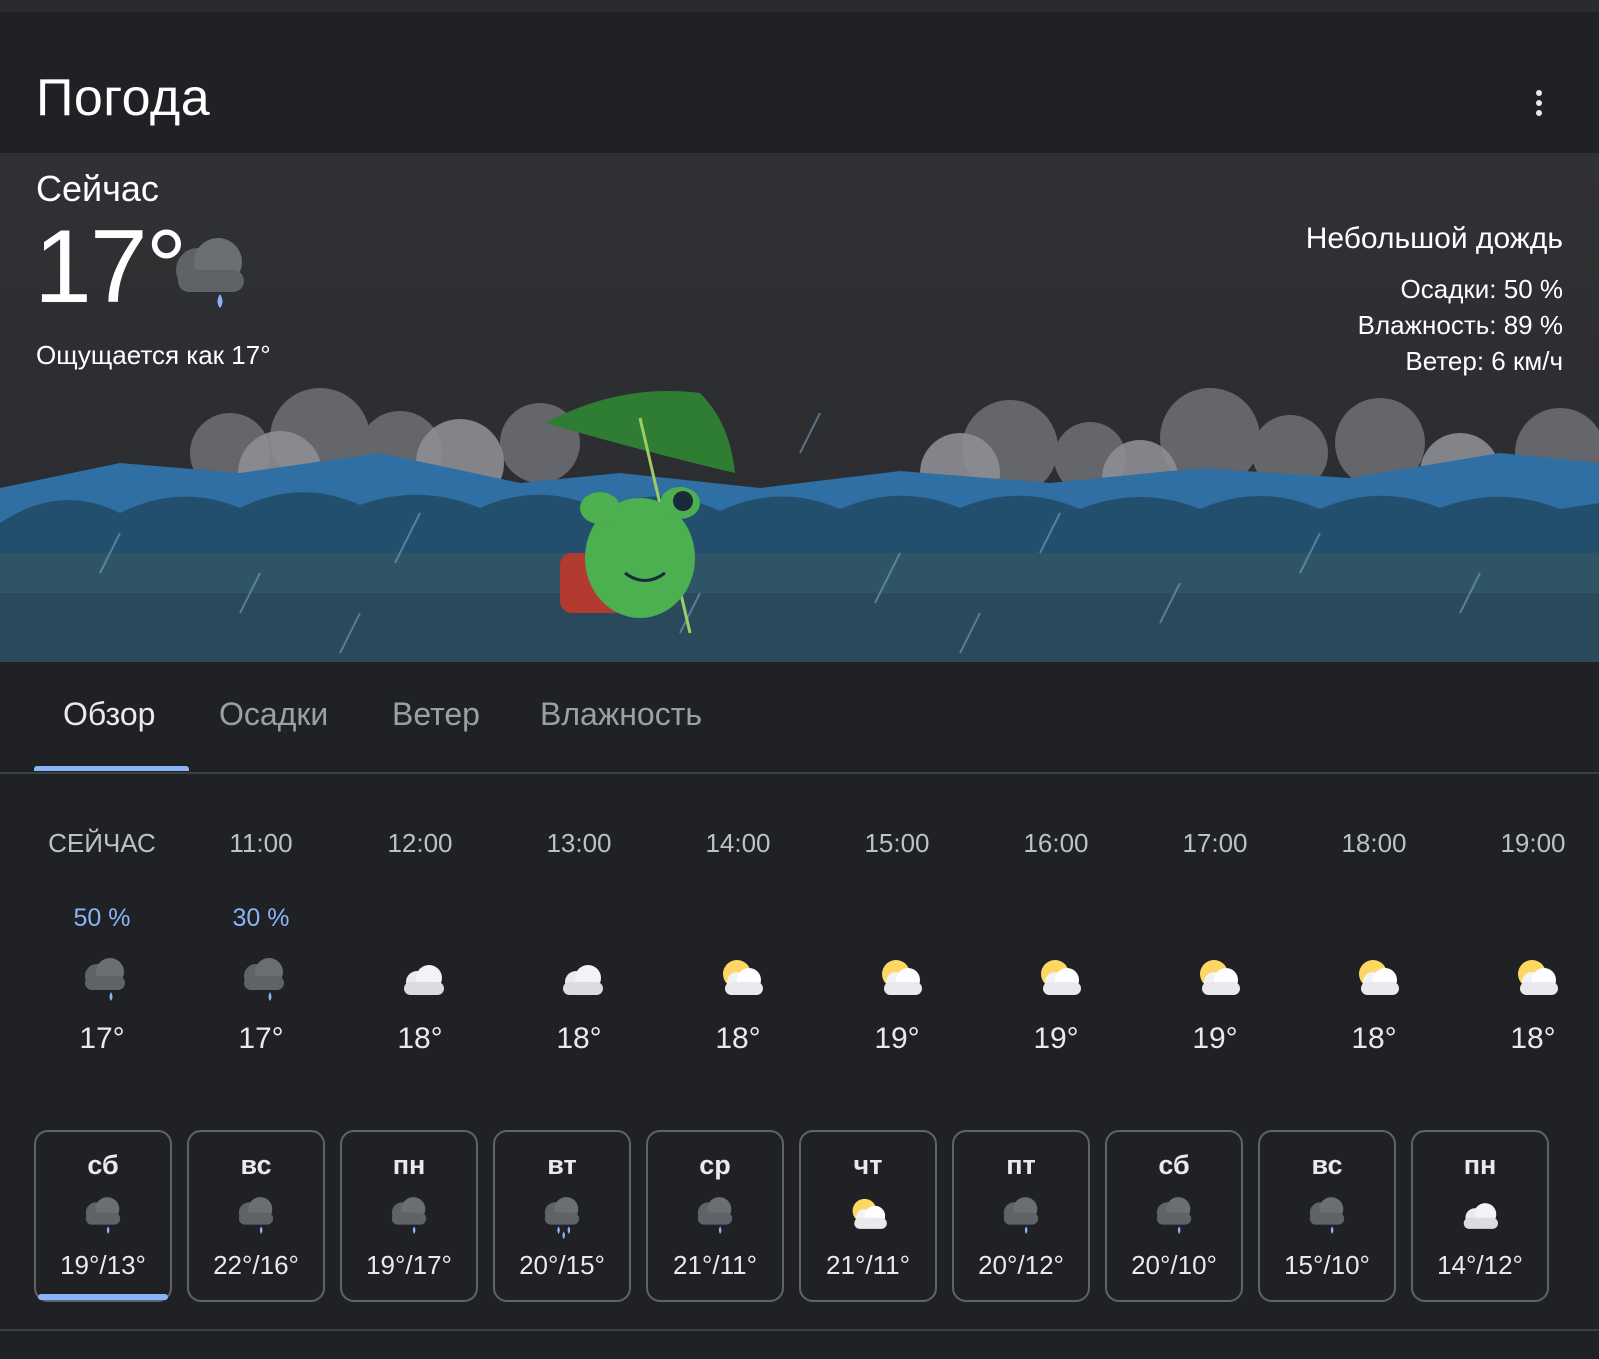 The height and width of the screenshot is (1359, 1599). I want to click on day-card: вт 20°/15°, so click(562, 1216).